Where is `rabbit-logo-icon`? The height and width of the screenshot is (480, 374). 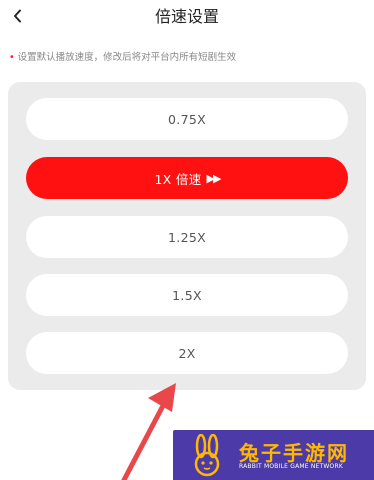
rabbit-logo-icon is located at coordinates (207, 455).